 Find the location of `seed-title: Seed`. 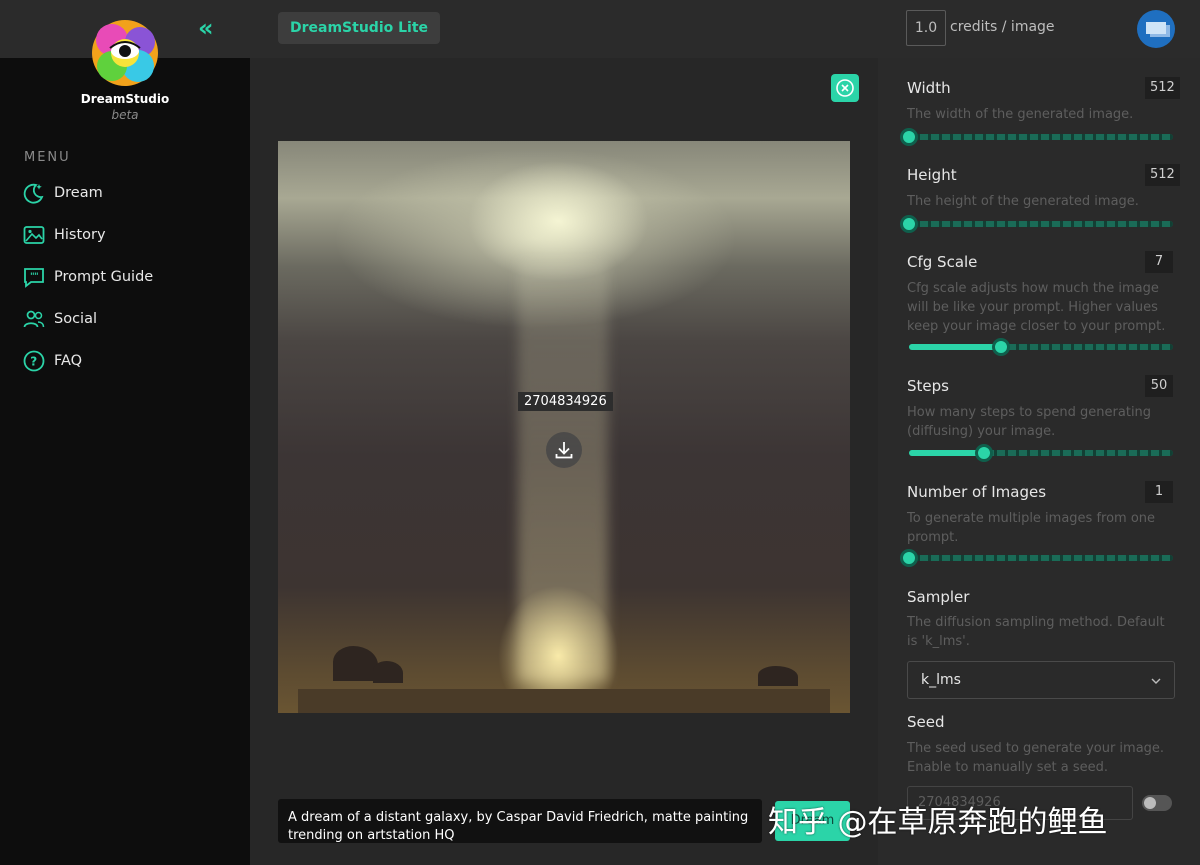

seed-title: Seed is located at coordinates (926, 722).